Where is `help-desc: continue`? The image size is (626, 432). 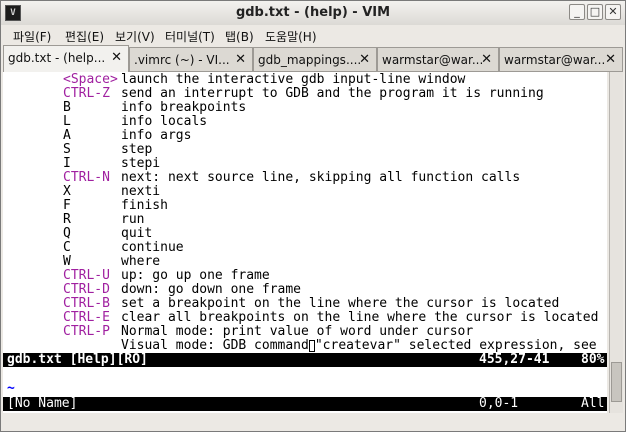 help-desc: continue is located at coordinates (152, 247).